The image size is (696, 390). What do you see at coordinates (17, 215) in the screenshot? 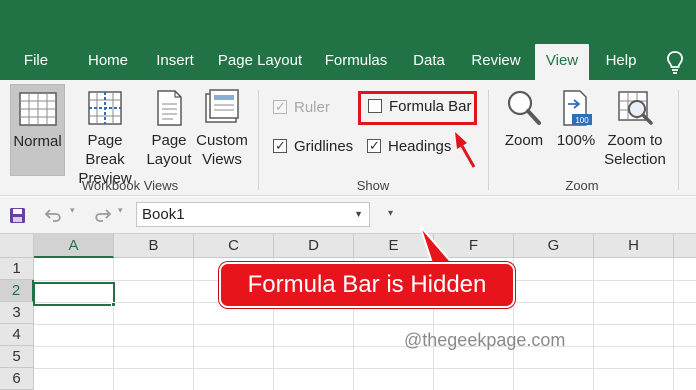
I see `save-icon` at bounding box center [17, 215].